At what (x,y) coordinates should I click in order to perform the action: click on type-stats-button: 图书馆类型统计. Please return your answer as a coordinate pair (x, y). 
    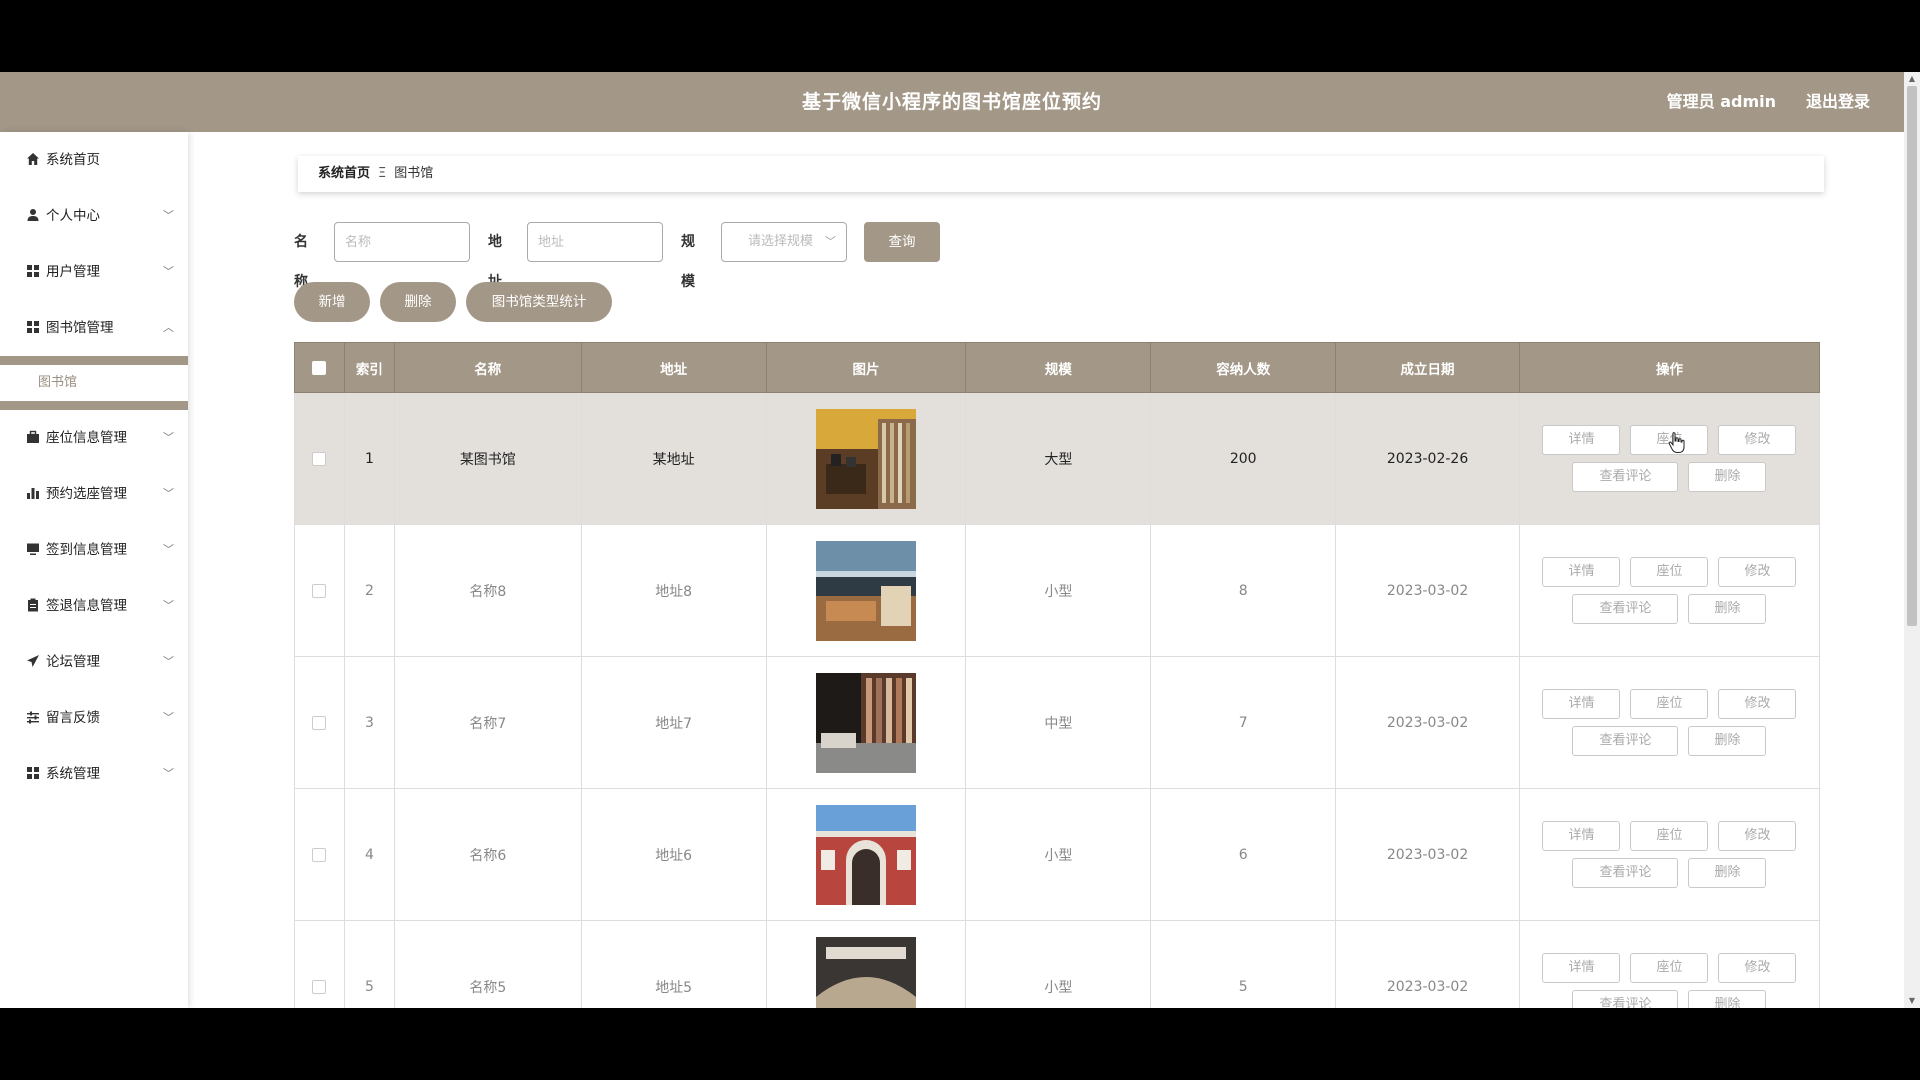
    Looking at the image, I should click on (539, 302).